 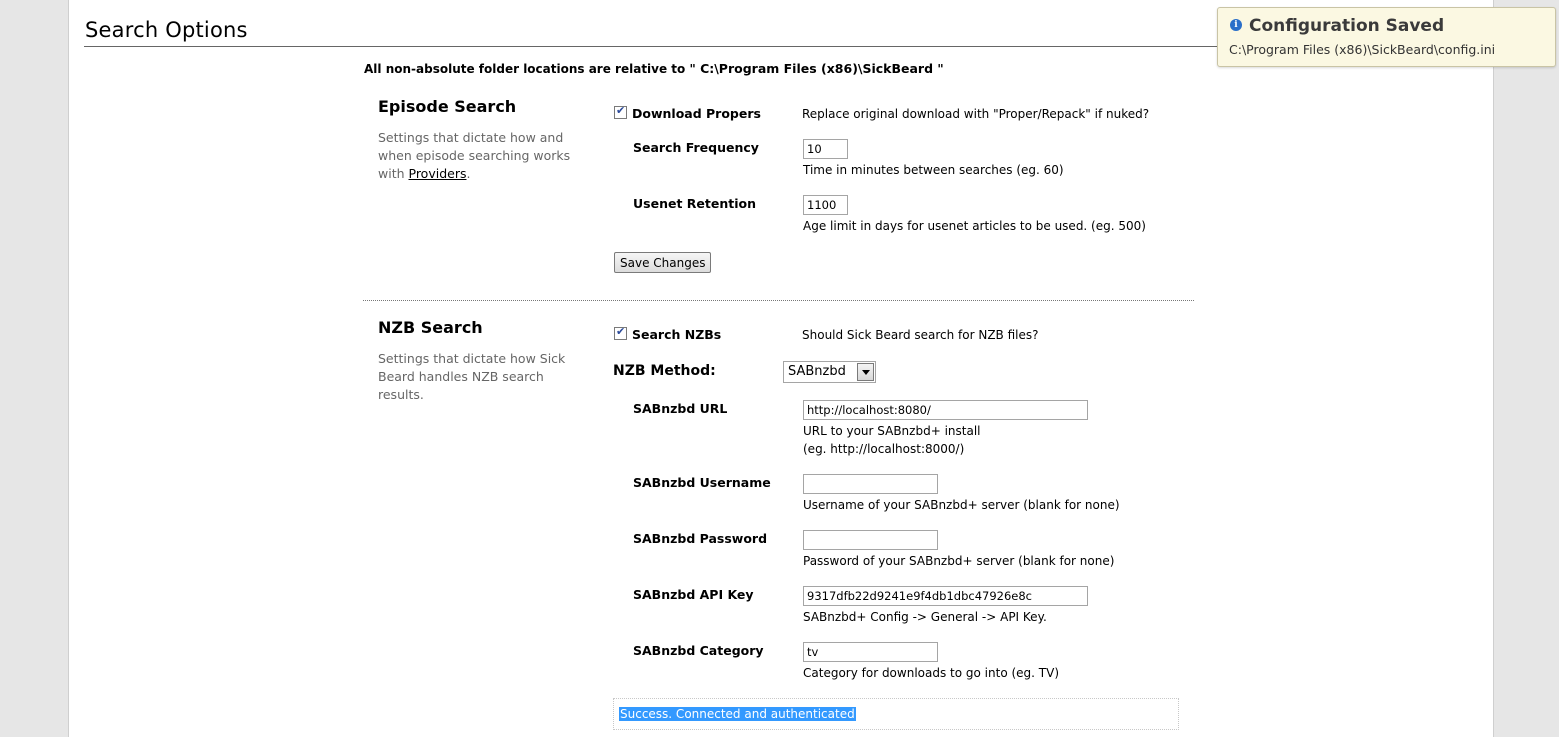 I want to click on window-gutter, so click(x=1526, y=368).